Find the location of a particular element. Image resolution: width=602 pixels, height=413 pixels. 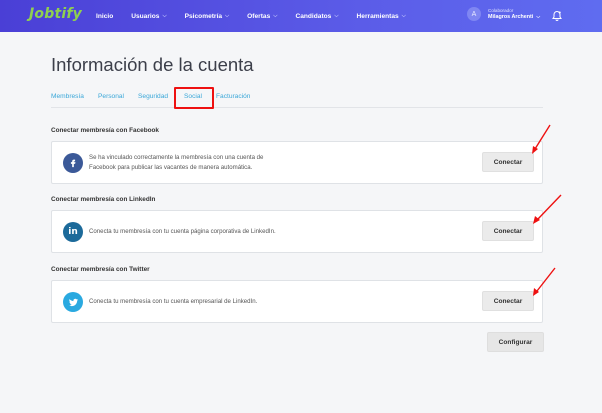

nav-item-label: Ofertas is located at coordinates (259, 16).